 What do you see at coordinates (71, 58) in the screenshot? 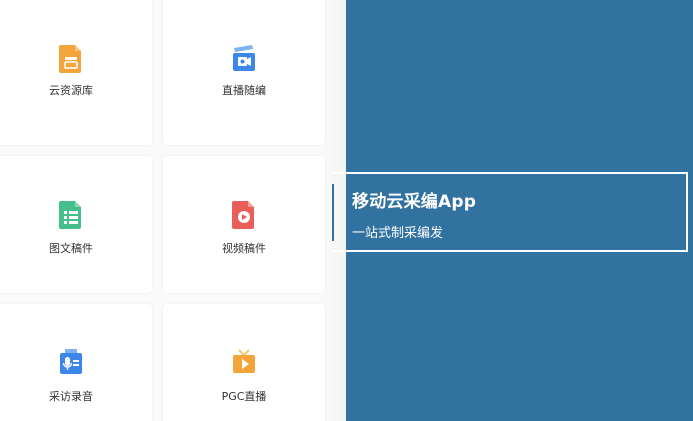
I see `document-stack-icon` at bounding box center [71, 58].